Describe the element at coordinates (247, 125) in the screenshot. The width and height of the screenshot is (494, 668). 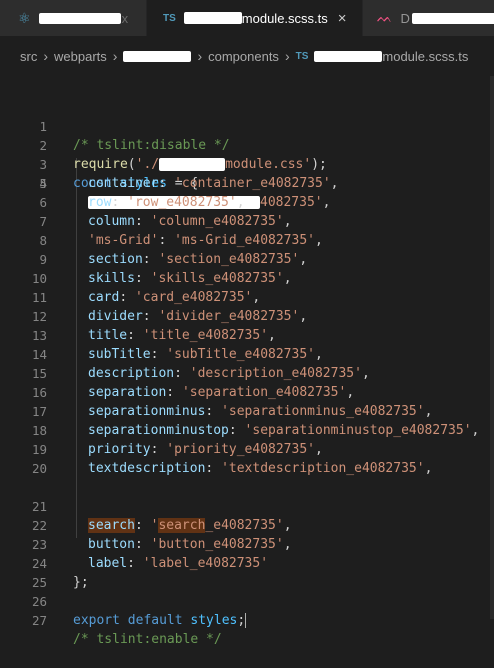
I see `code-line: 1 /* tslint:disable */` at that location.